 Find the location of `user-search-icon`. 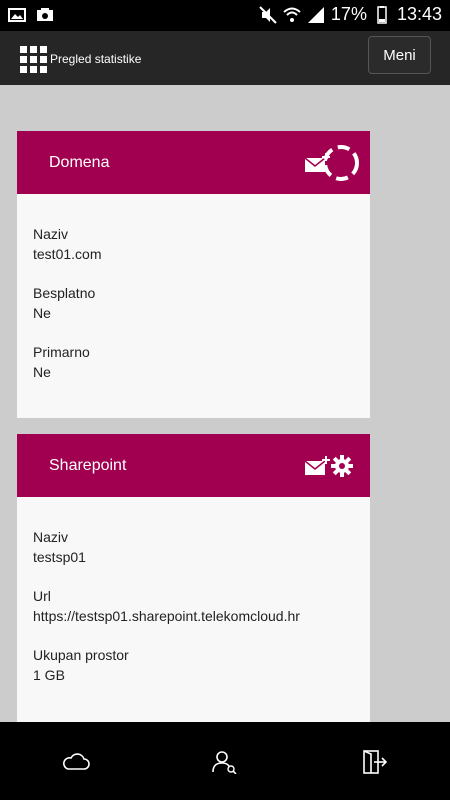

user-search-icon is located at coordinates (225, 762).